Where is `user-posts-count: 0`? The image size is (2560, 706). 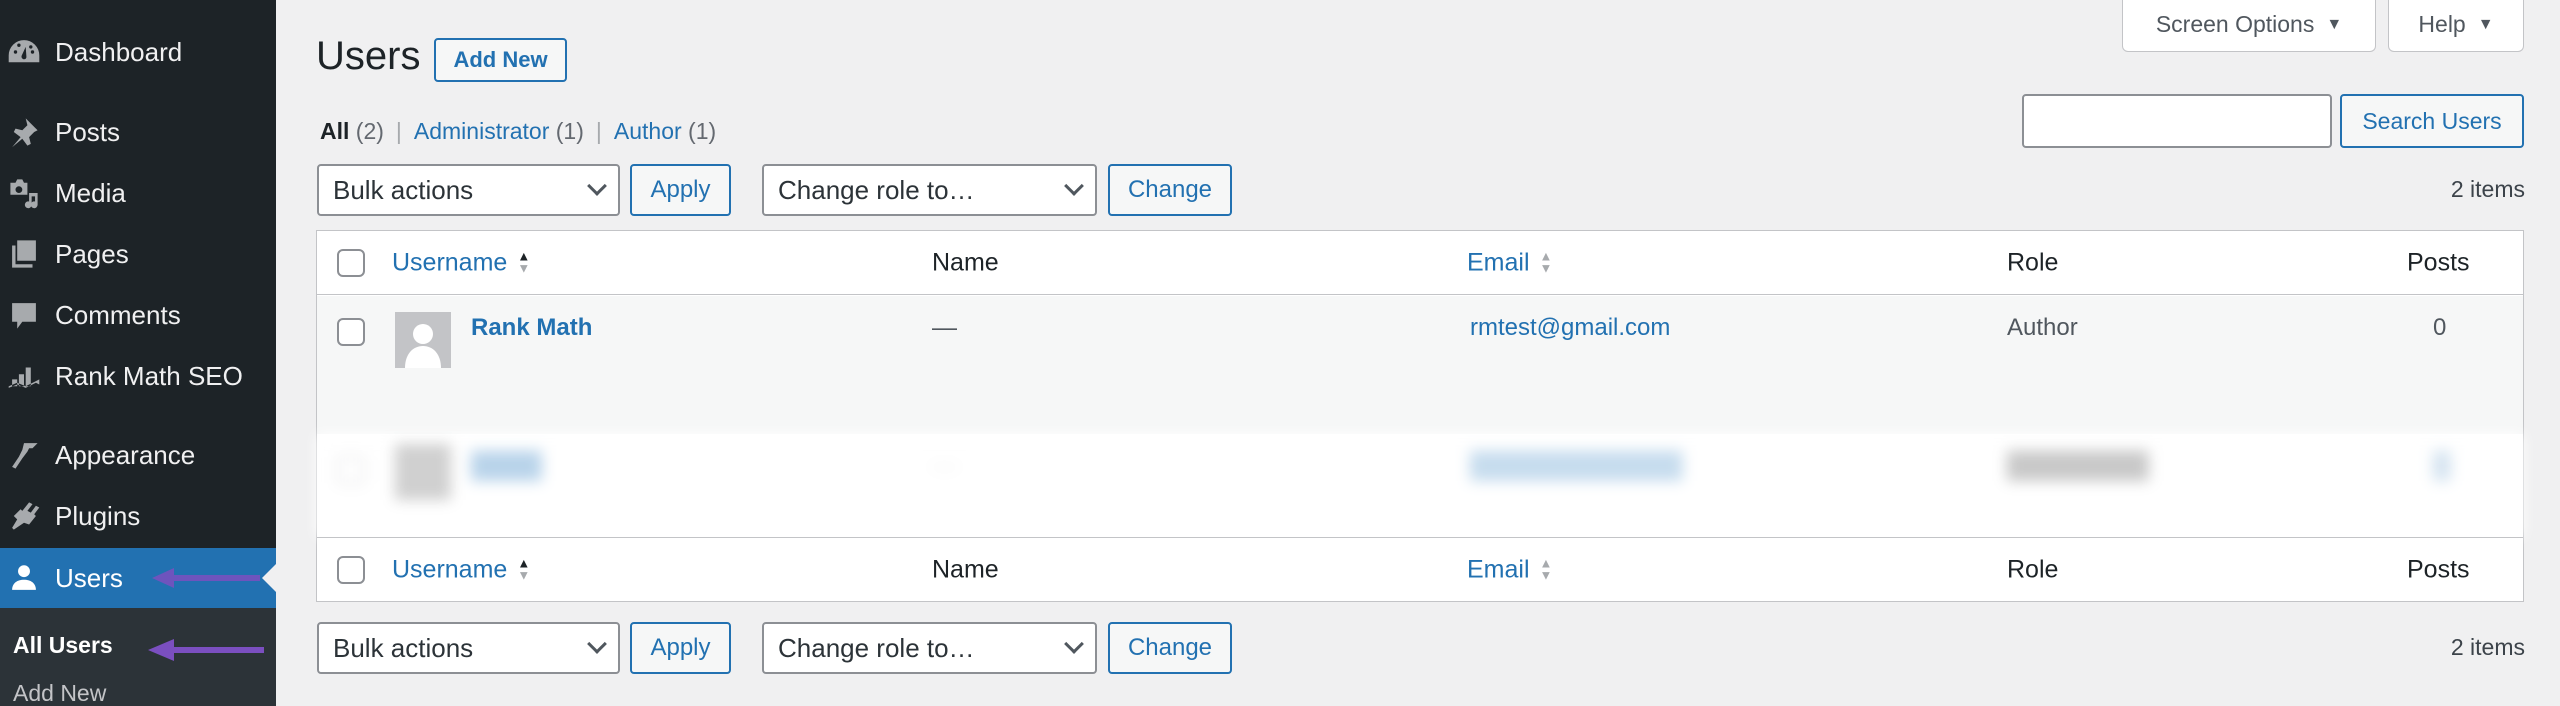 user-posts-count: 0 is located at coordinates (2439, 328).